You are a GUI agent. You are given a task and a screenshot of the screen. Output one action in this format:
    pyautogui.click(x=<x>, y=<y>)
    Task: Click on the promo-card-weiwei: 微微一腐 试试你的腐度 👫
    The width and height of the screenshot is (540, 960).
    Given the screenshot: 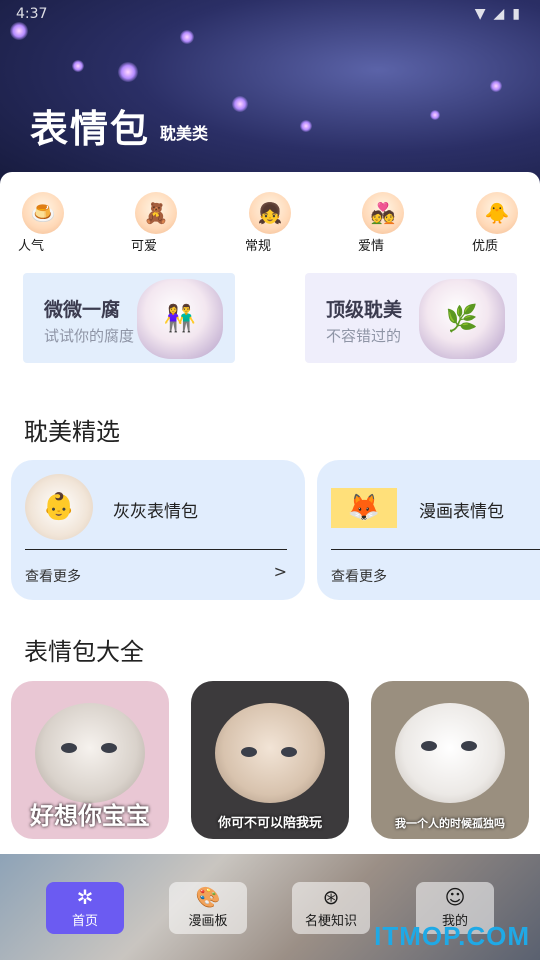 What is the action you would take?
    pyautogui.click(x=129, y=318)
    